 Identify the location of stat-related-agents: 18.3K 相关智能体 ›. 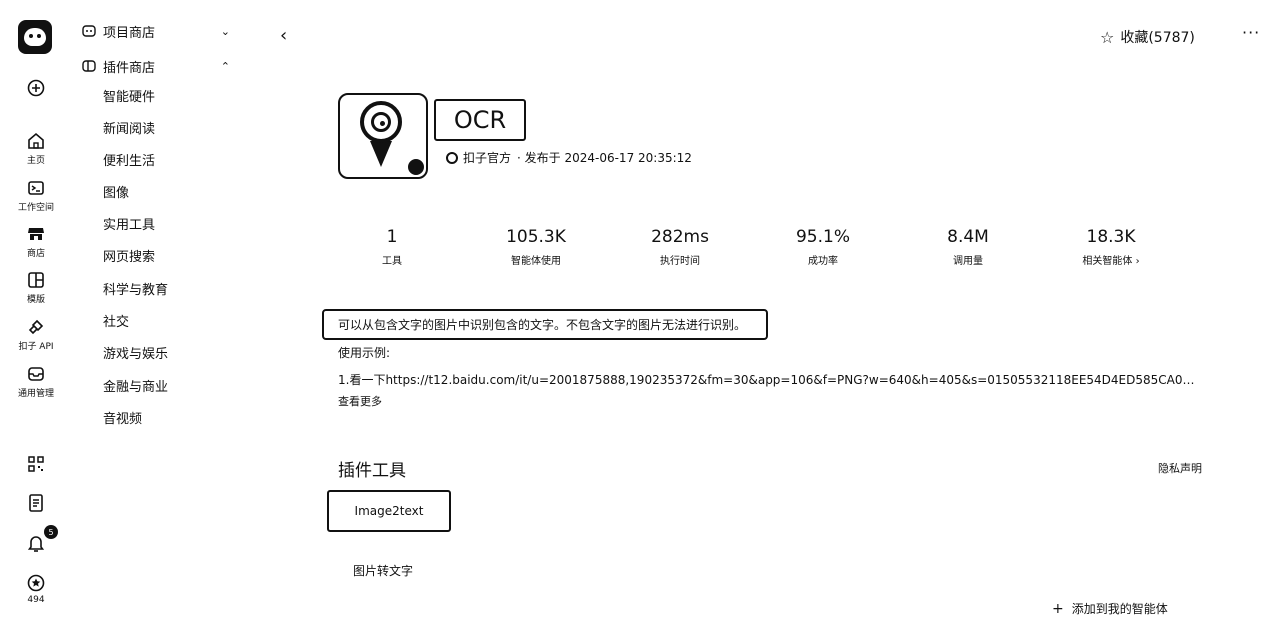
(1111, 246).